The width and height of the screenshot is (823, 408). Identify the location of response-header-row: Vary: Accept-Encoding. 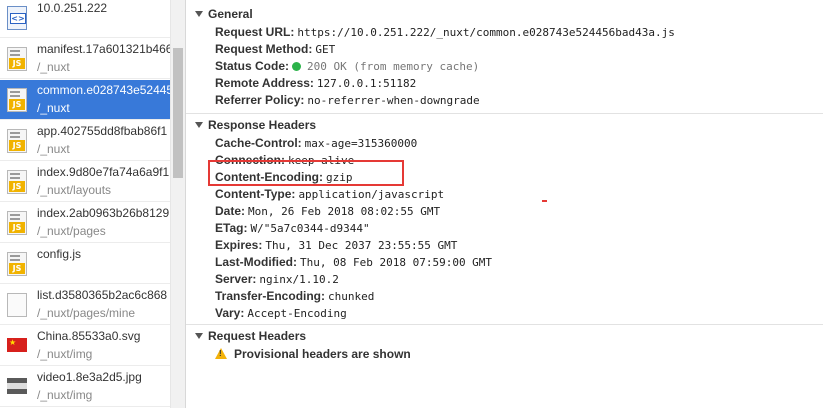
(281, 313).